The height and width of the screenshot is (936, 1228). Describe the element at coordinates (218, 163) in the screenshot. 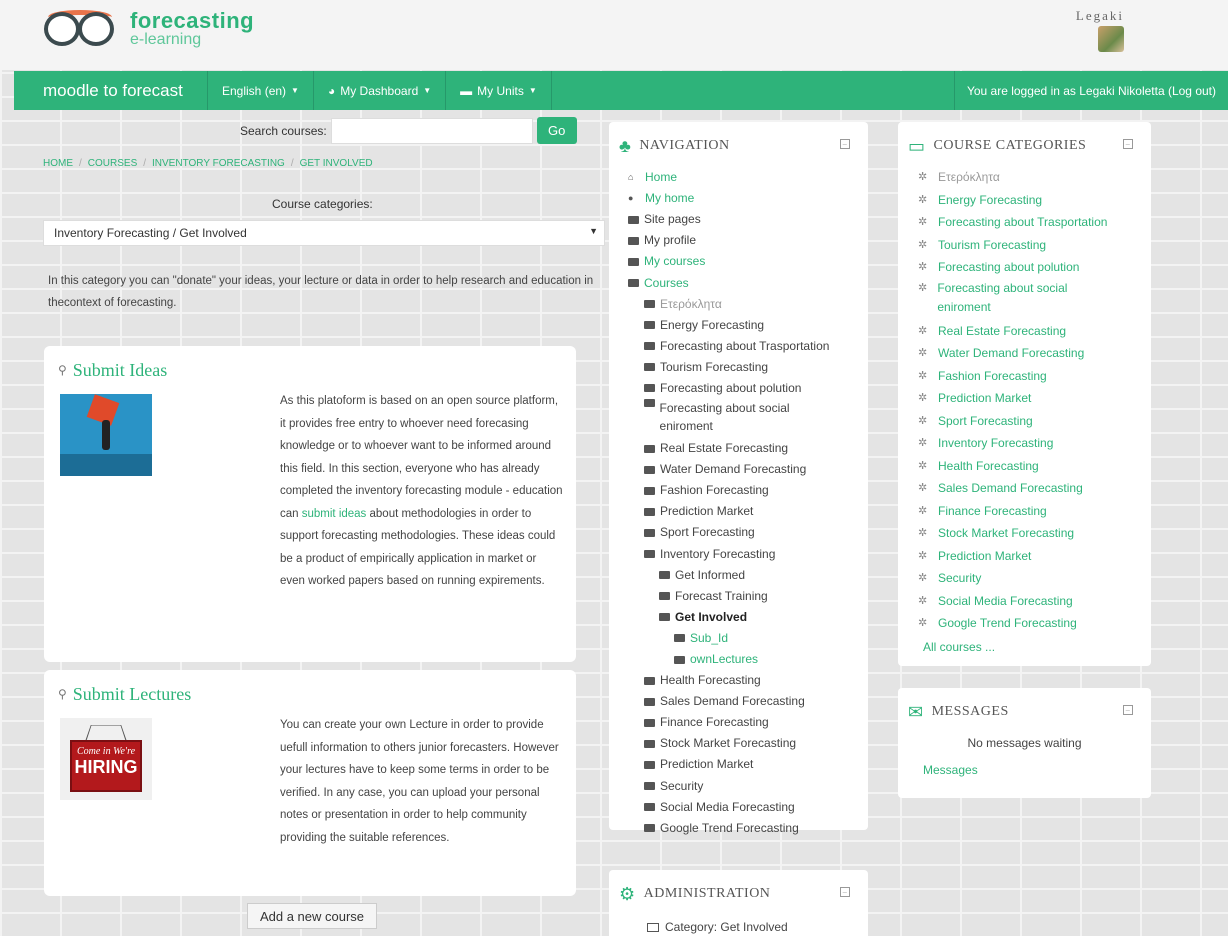

I see `breadcrumb-inventory: INVENTORY FORECASTING` at that location.